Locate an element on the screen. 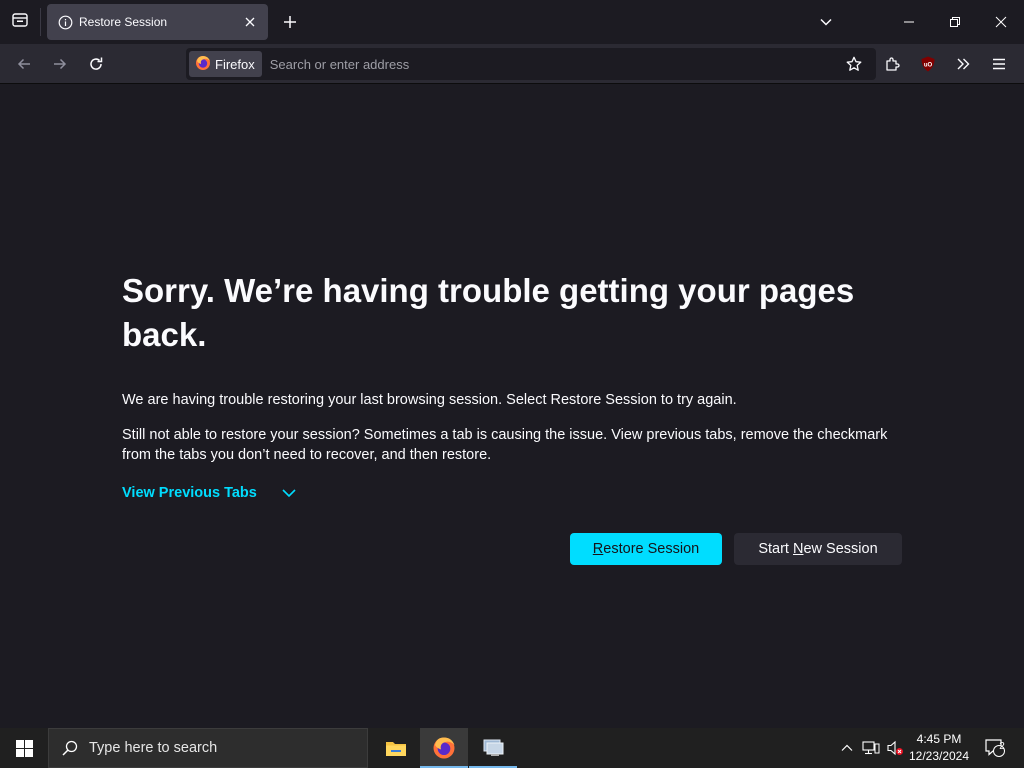 This screenshot has width=1024, height=768. clock-time: 4:45 PM is located at coordinates (939, 739).